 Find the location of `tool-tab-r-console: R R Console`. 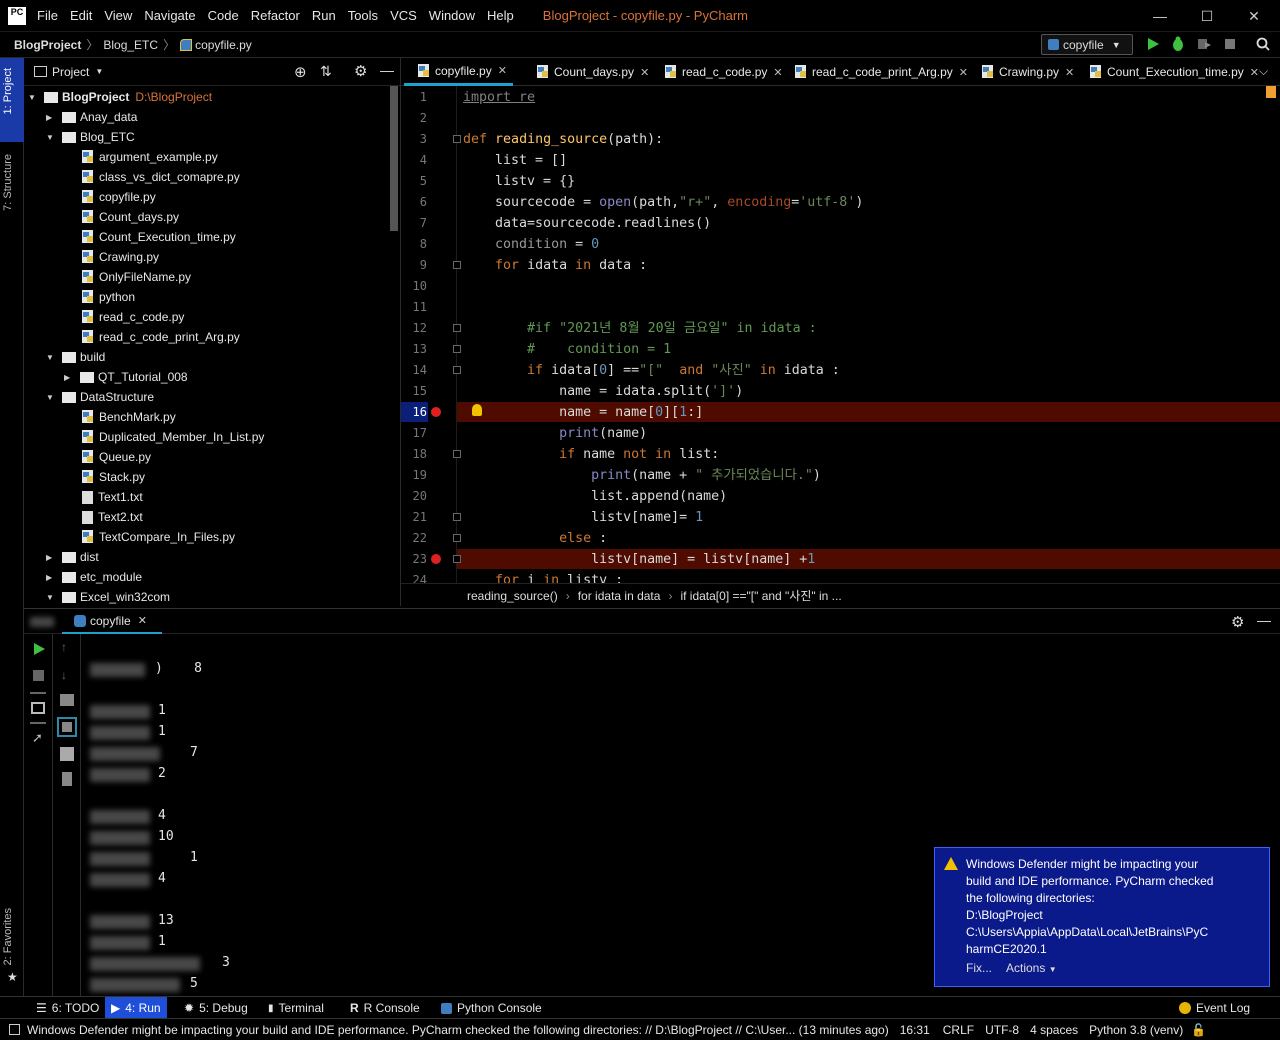

tool-tab-r-console: R R Console is located at coordinates (385, 1008).